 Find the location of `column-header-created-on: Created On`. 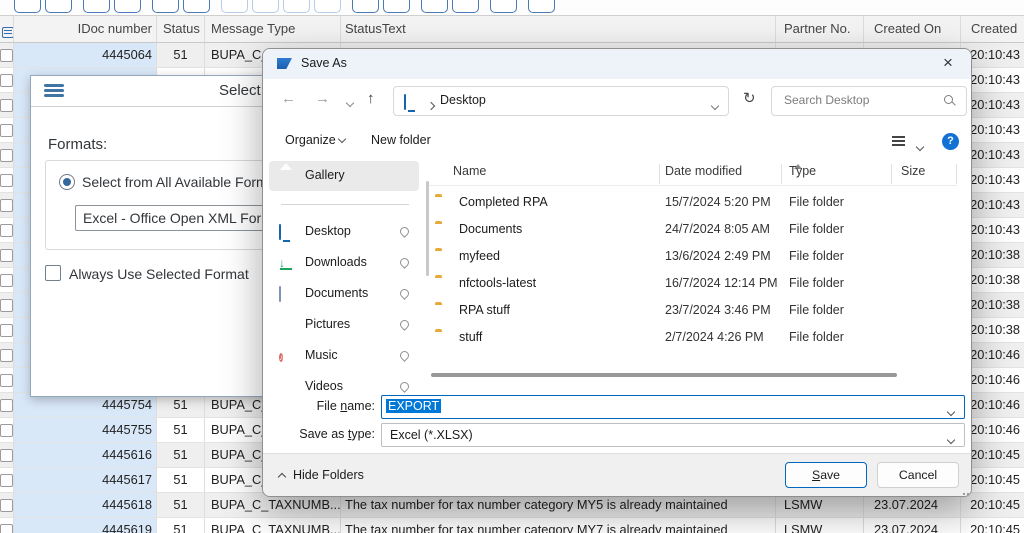

column-header-created-on: Created On is located at coordinates (912, 29).